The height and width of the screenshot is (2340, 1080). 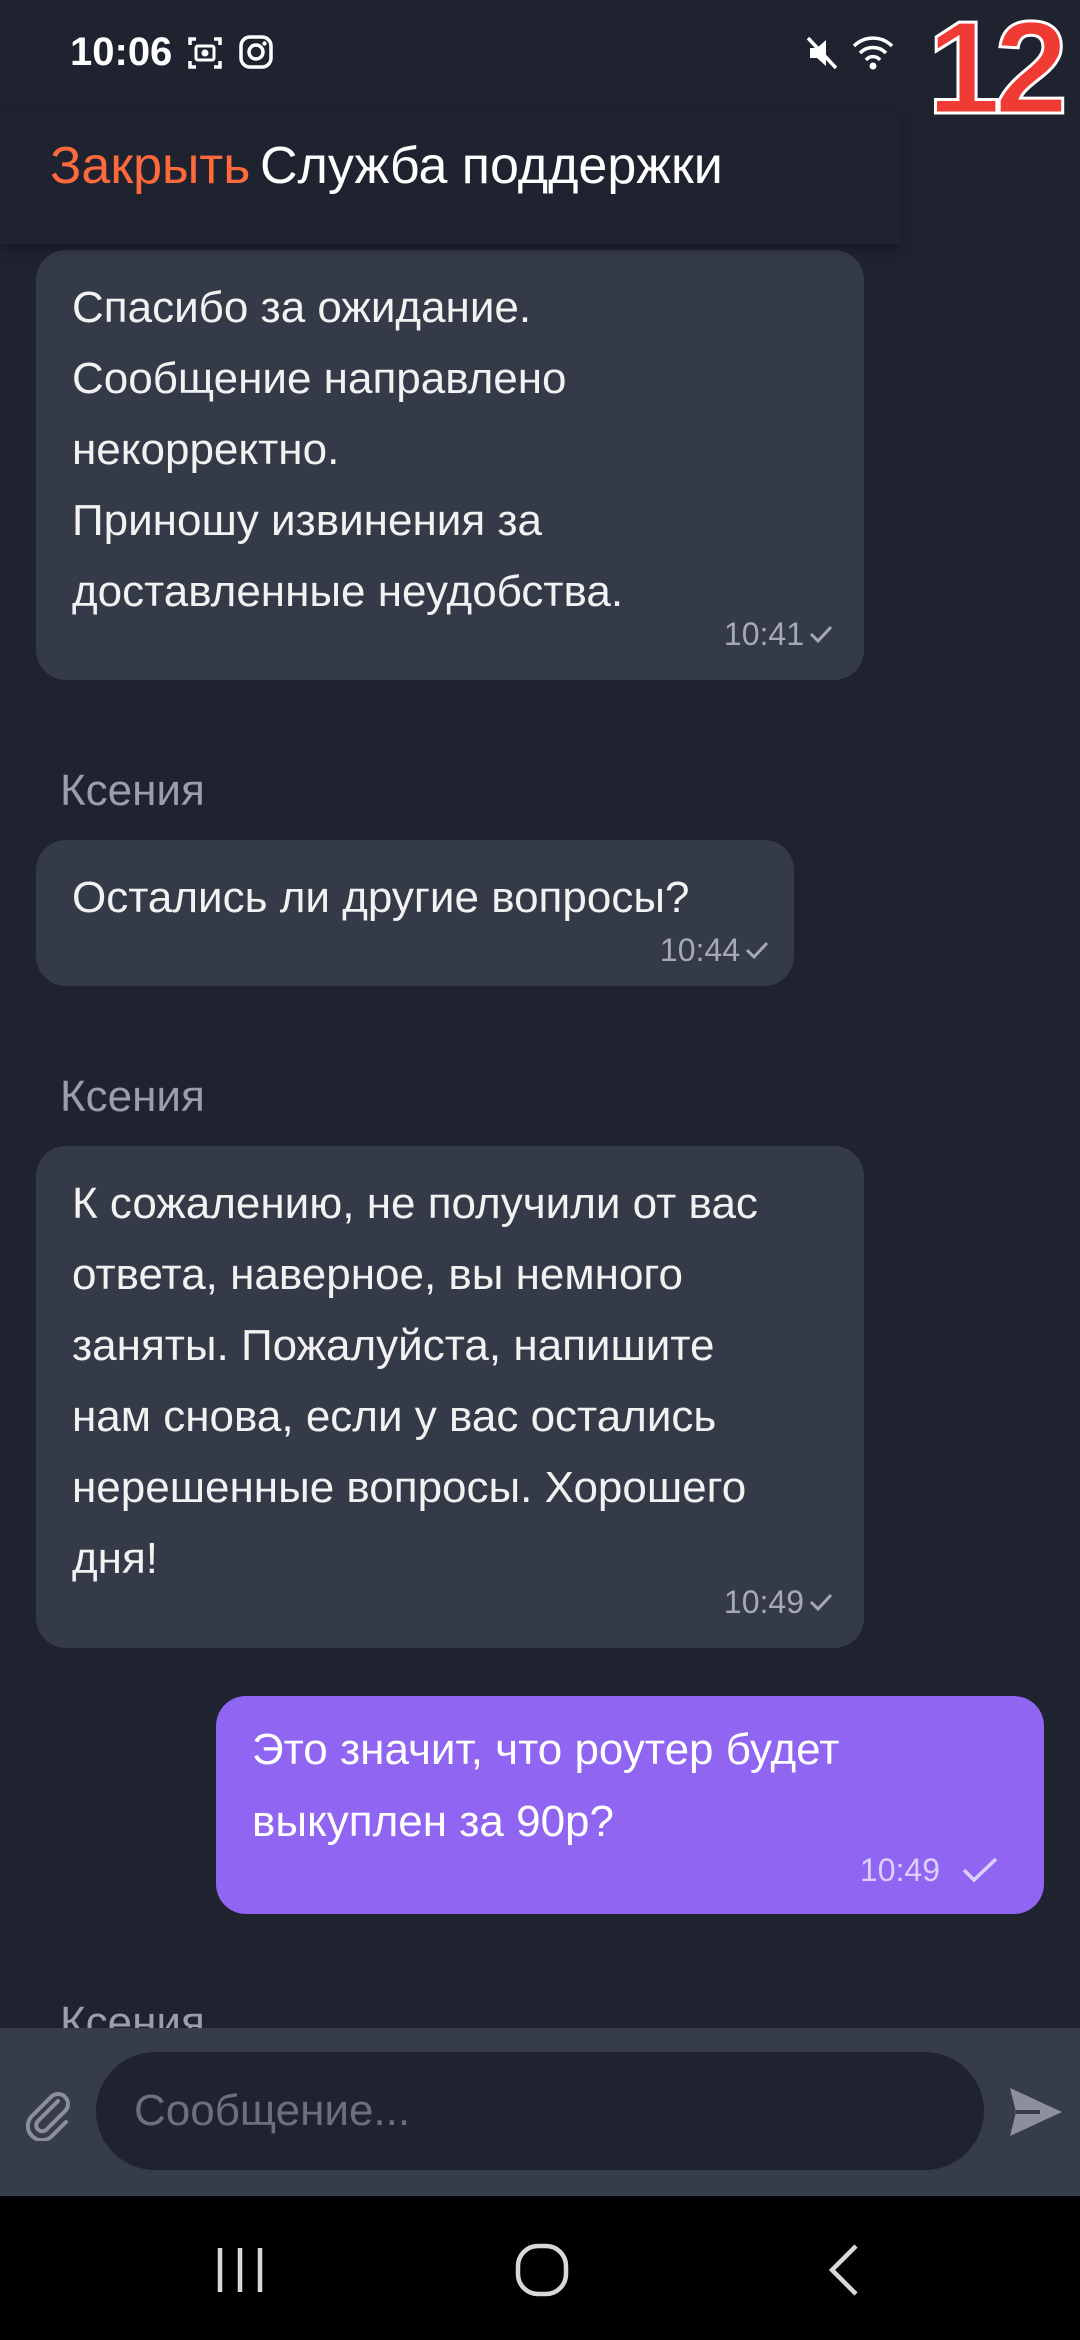 I want to click on instagram-icon, so click(x=256, y=54).